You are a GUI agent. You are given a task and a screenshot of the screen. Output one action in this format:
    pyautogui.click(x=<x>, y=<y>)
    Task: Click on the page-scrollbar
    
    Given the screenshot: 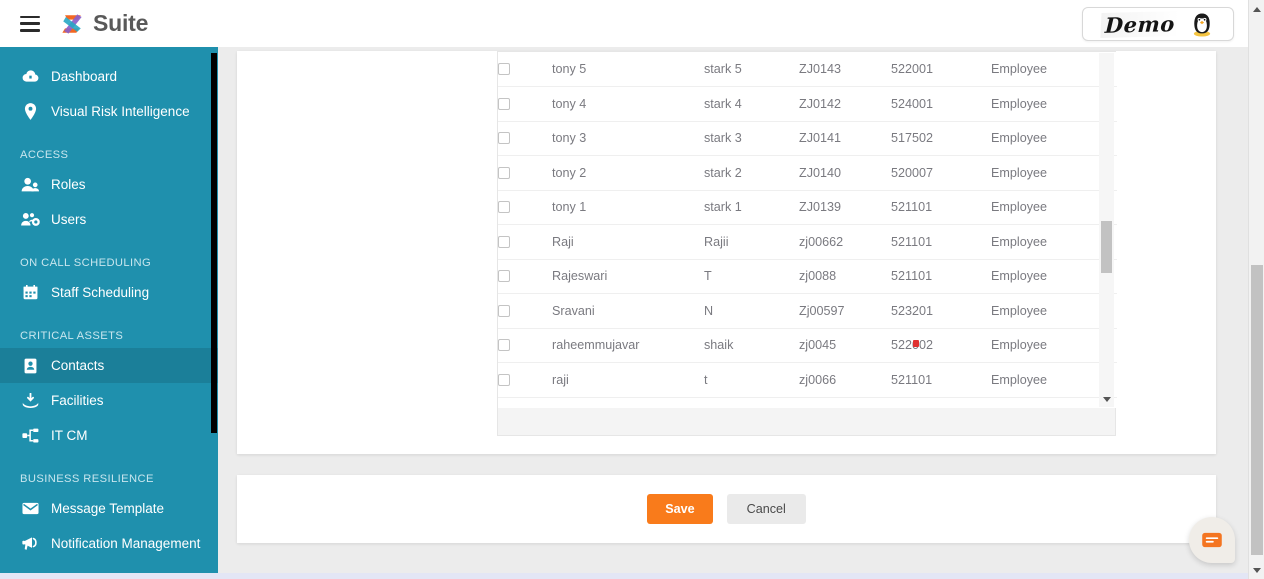 What is the action you would take?
    pyautogui.click(x=1256, y=289)
    